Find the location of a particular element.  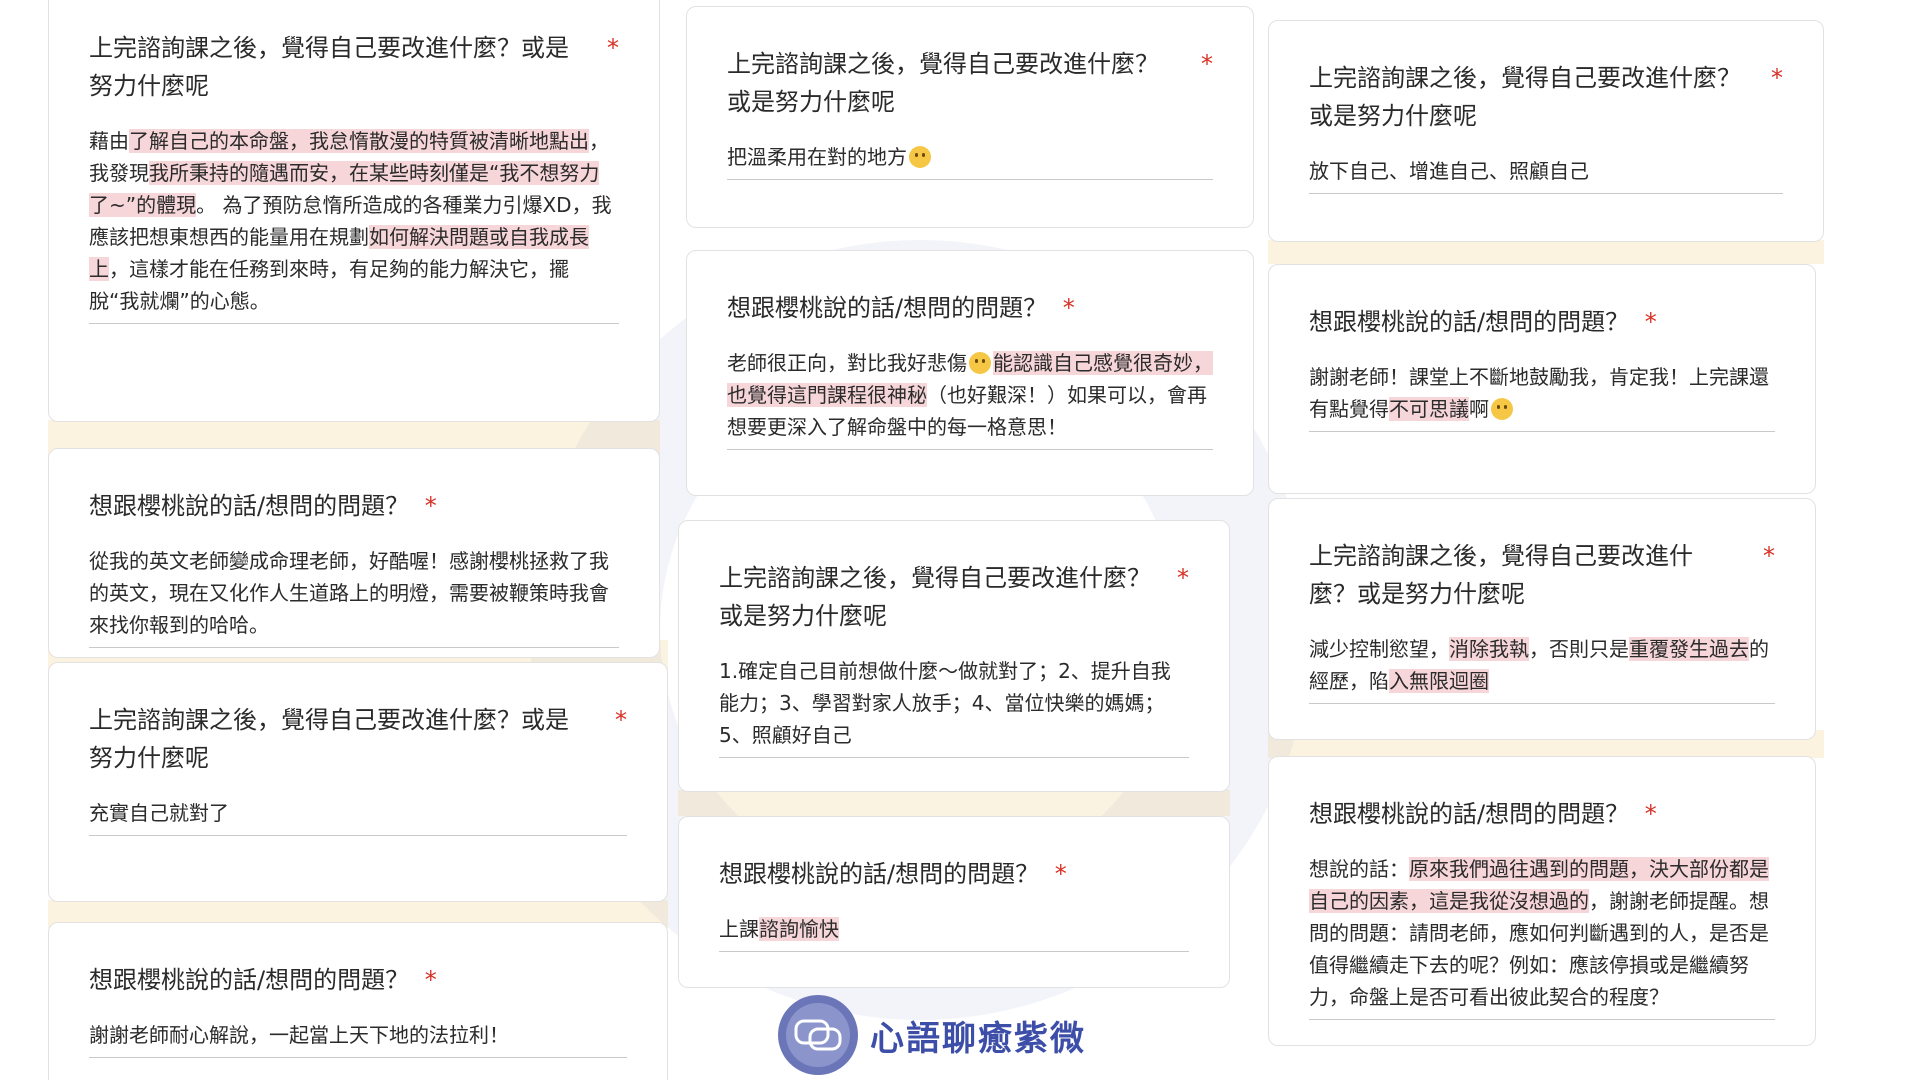

answer-text: 上課諮詢愉快 is located at coordinates (954, 932).